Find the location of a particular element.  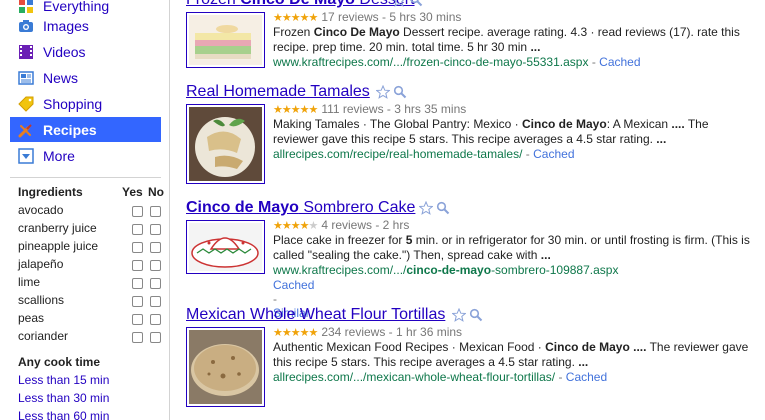

nav-label: Everything is located at coordinates (76, 7).